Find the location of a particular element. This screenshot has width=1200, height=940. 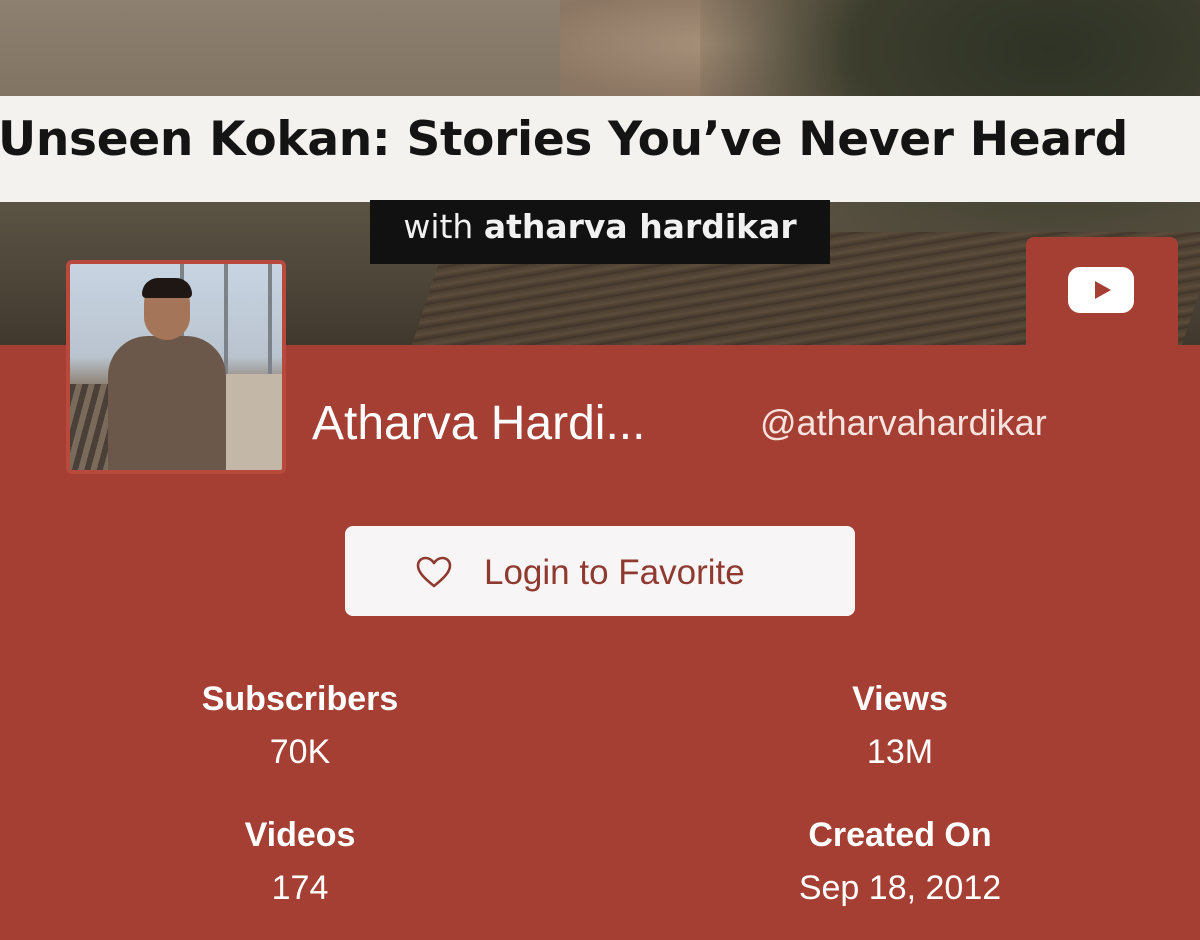

avatar-hair is located at coordinates (167, 288).